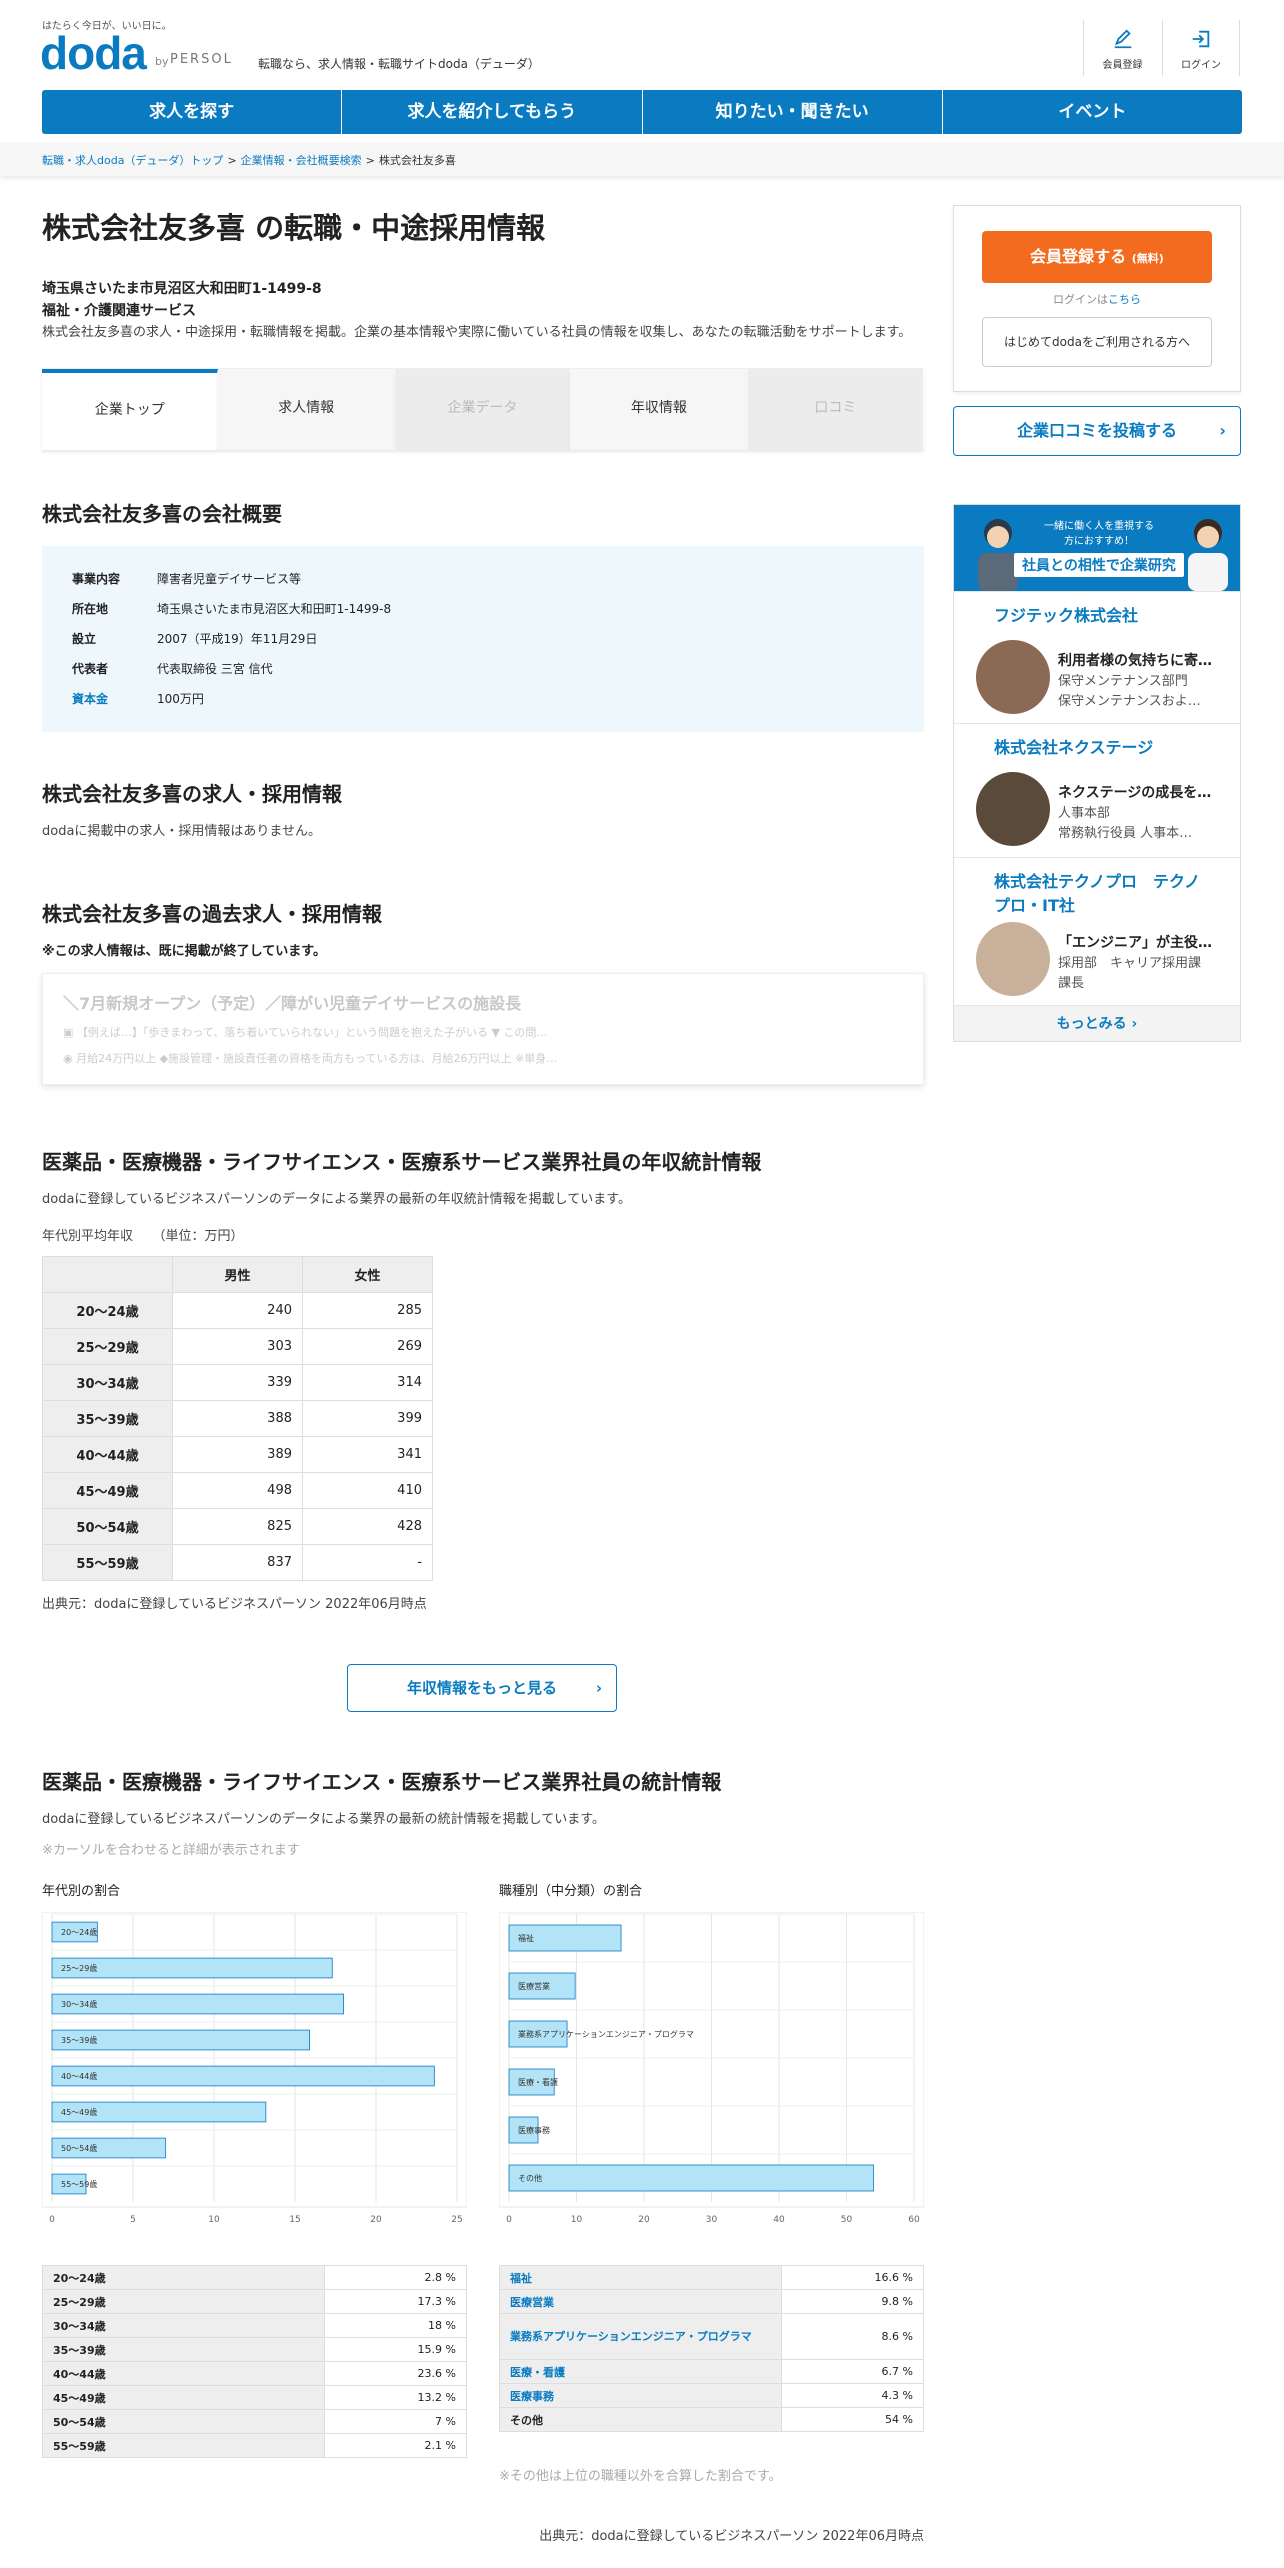 The width and height of the screenshot is (1284, 2568). What do you see at coordinates (640, 2395) in the screenshot?
I see `job-link: 医療事務` at bounding box center [640, 2395].